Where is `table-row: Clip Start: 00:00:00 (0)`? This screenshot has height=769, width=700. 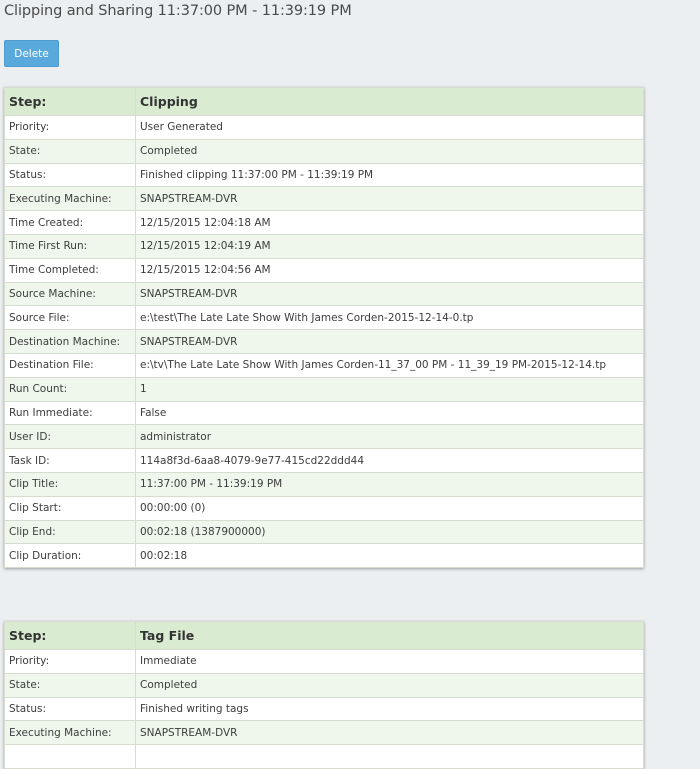 table-row: Clip Start: 00:00:00 (0) is located at coordinates (324, 508).